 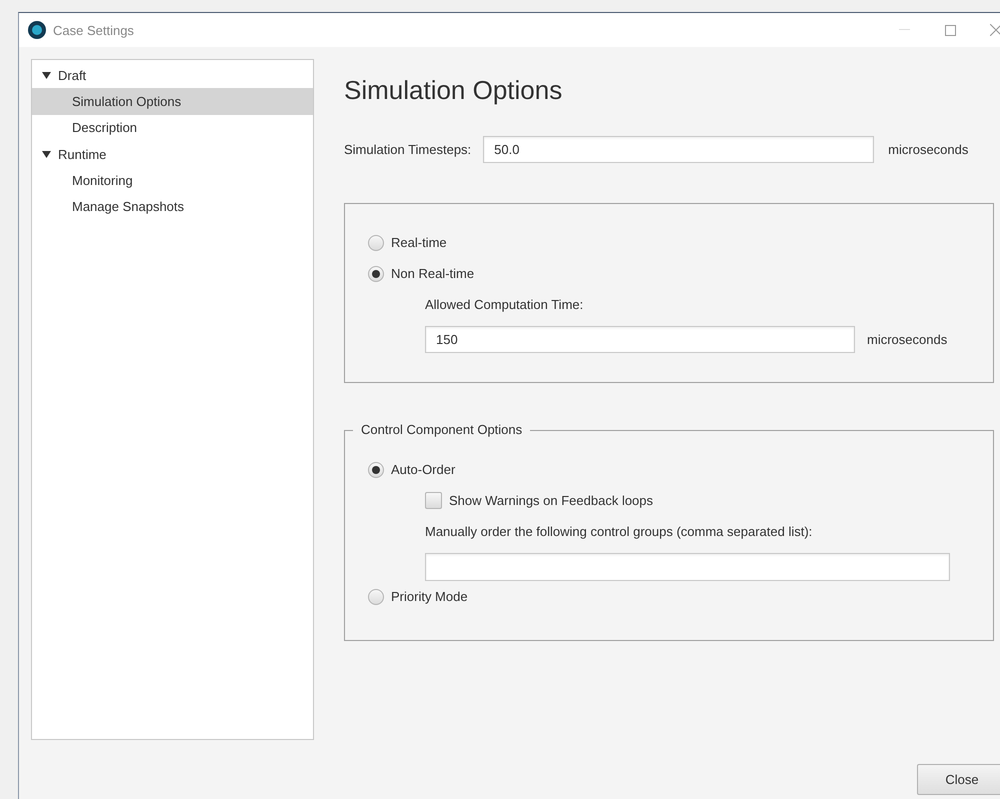 What do you see at coordinates (669, 273) in the screenshot?
I see `radio-option: Non Real-time` at bounding box center [669, 273].